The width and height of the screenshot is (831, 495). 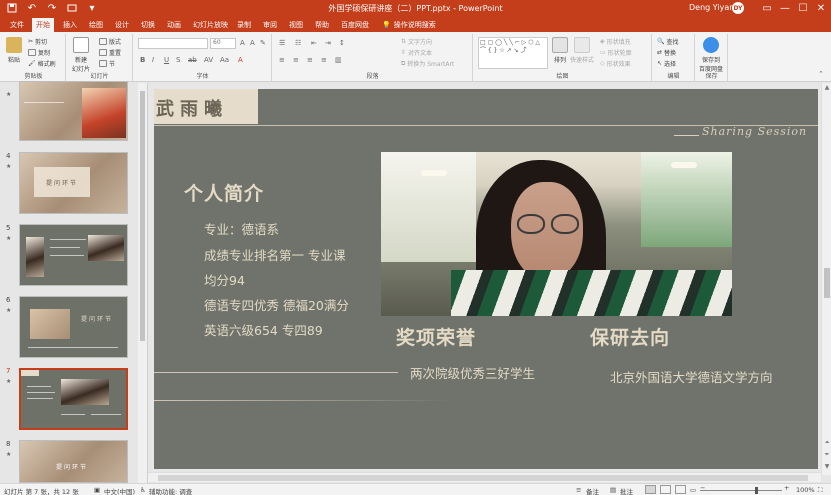 I want to click on spelling-icon: ▣, so click(x=97, y=490).